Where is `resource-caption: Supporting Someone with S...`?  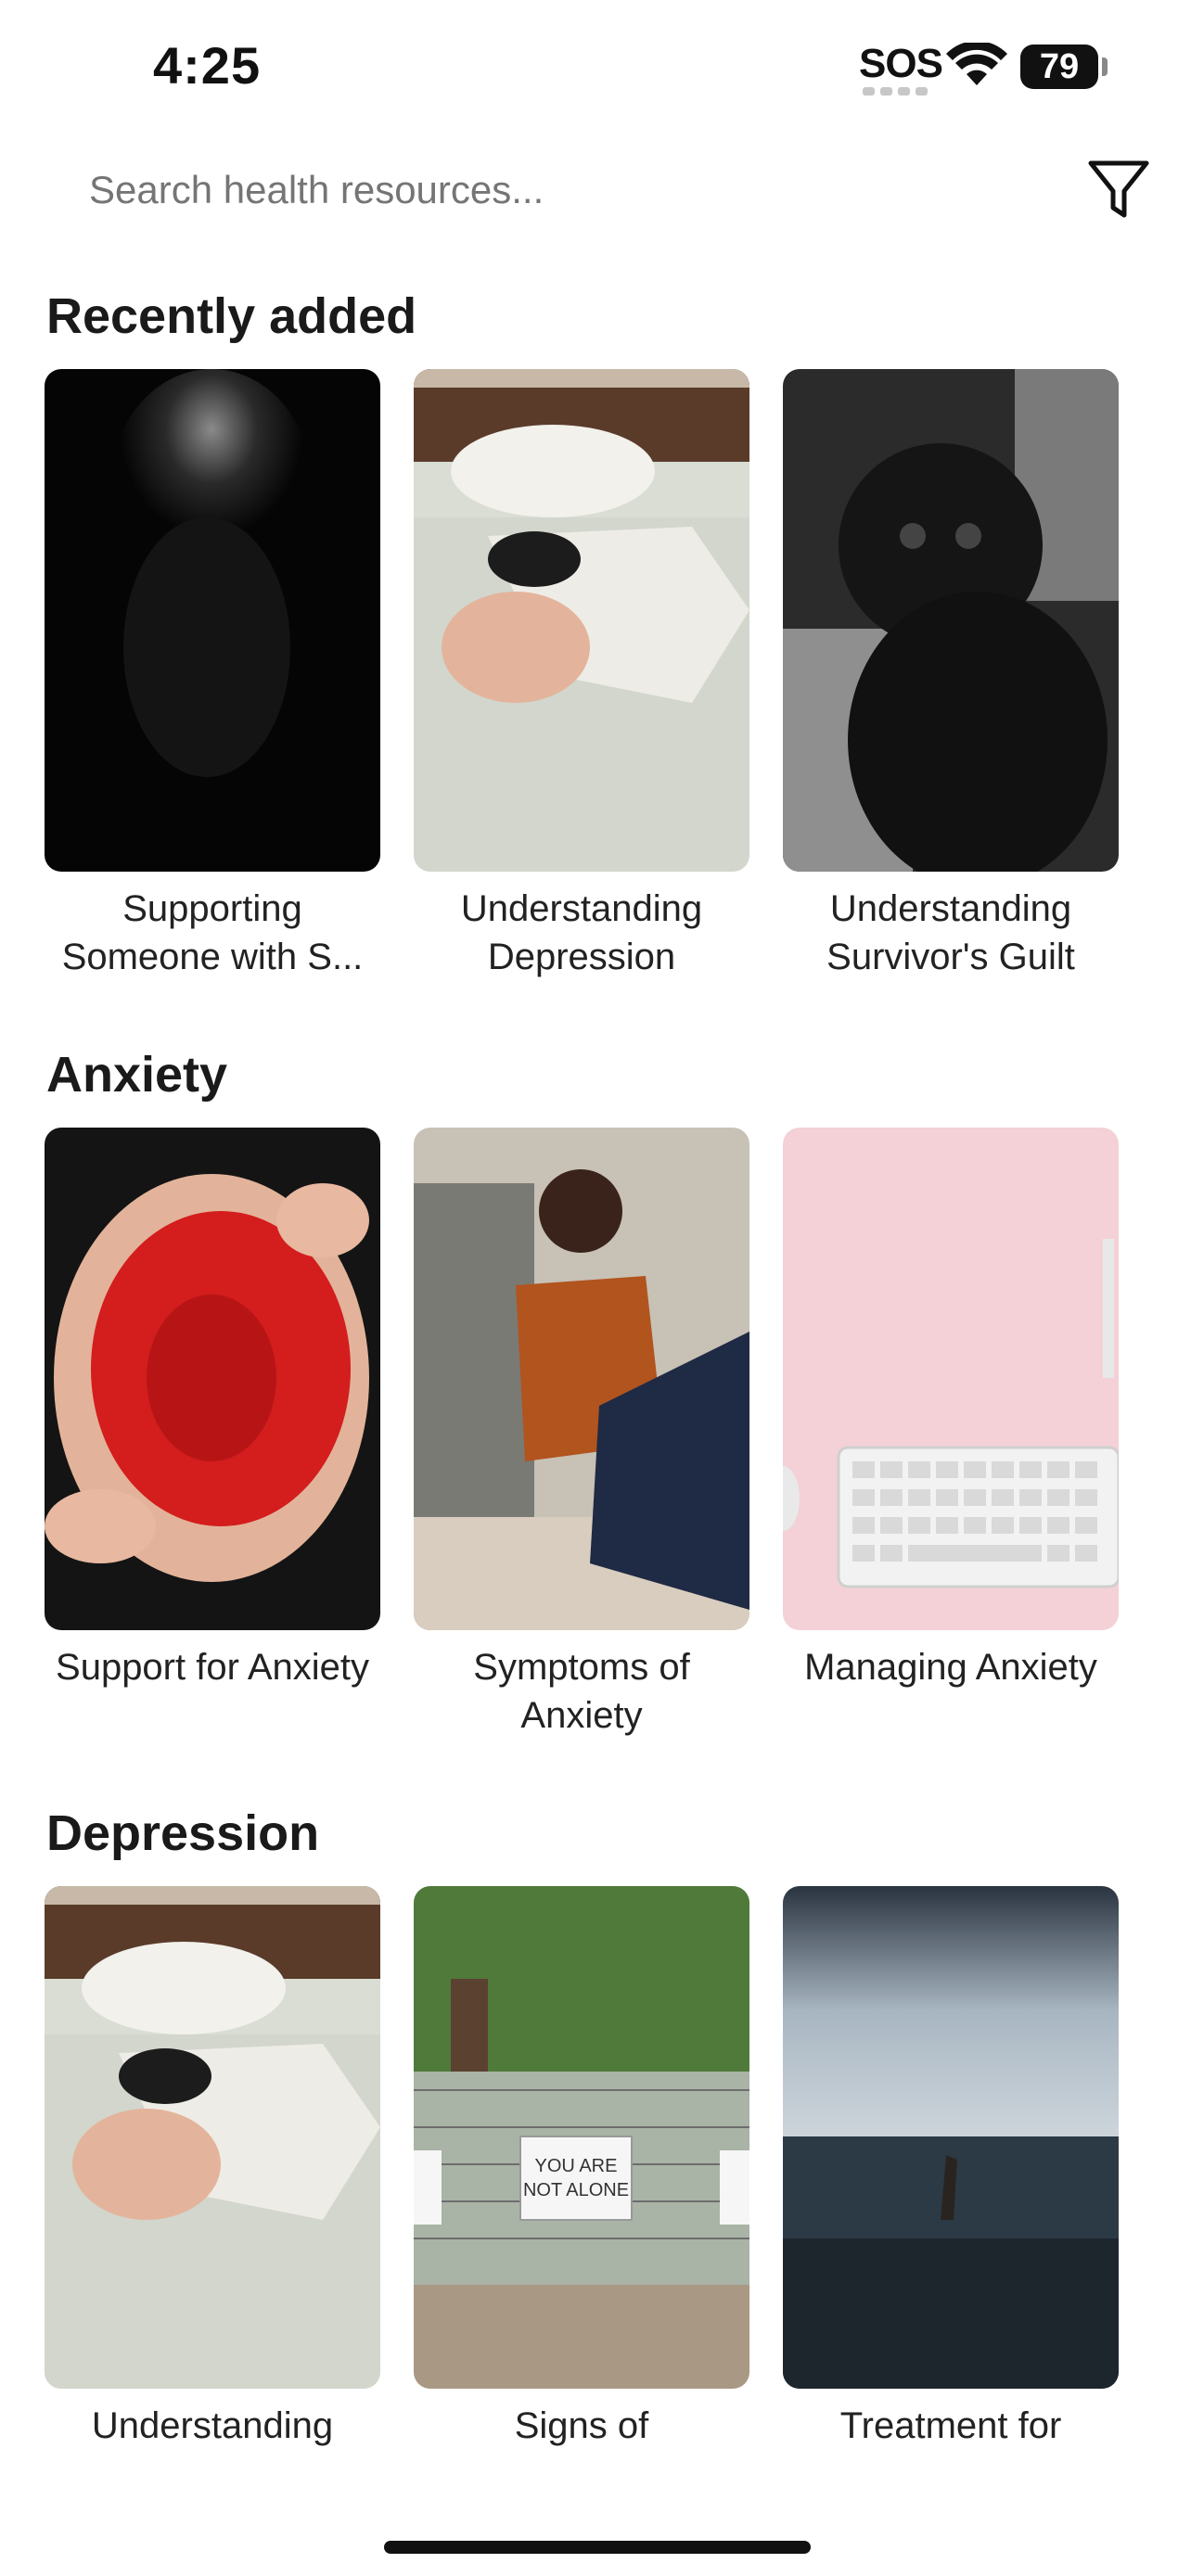 resource-caption: Supporting Someone with S... is located at coordinates (212, 933).